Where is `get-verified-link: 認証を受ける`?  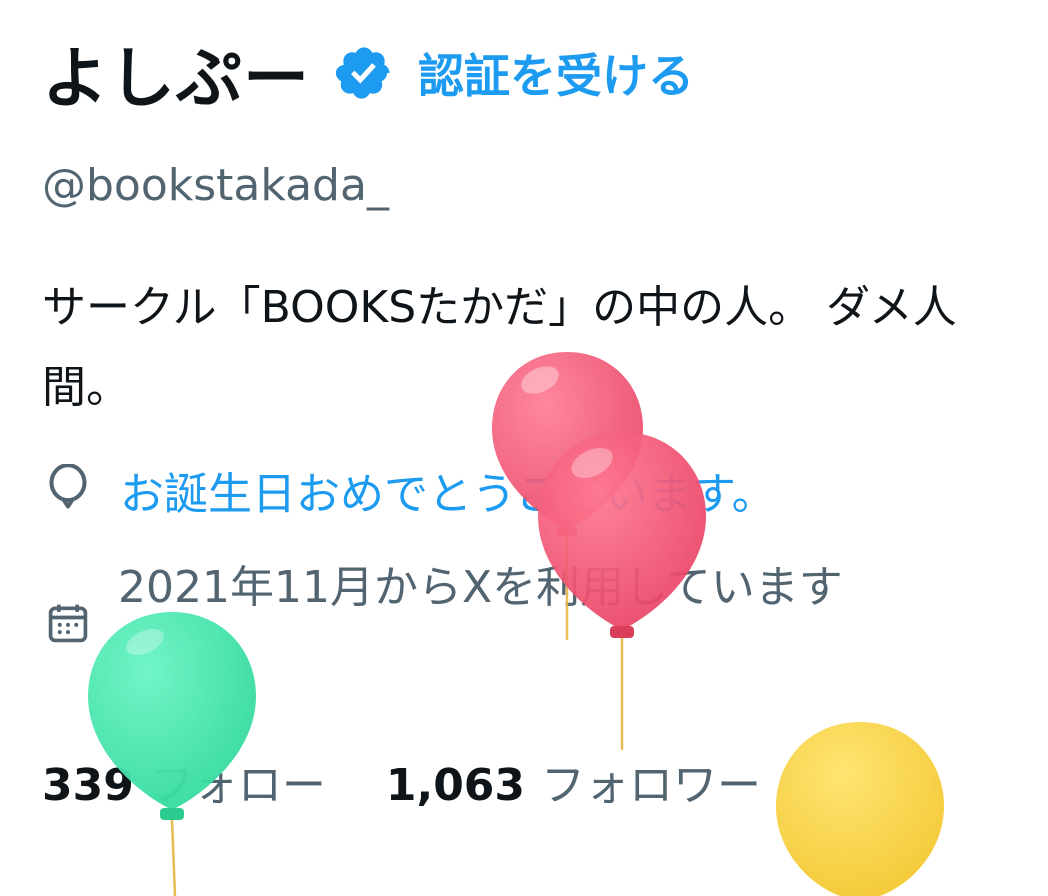
get-verified-link: 認証を受ける is located at coordinates (556, 73).